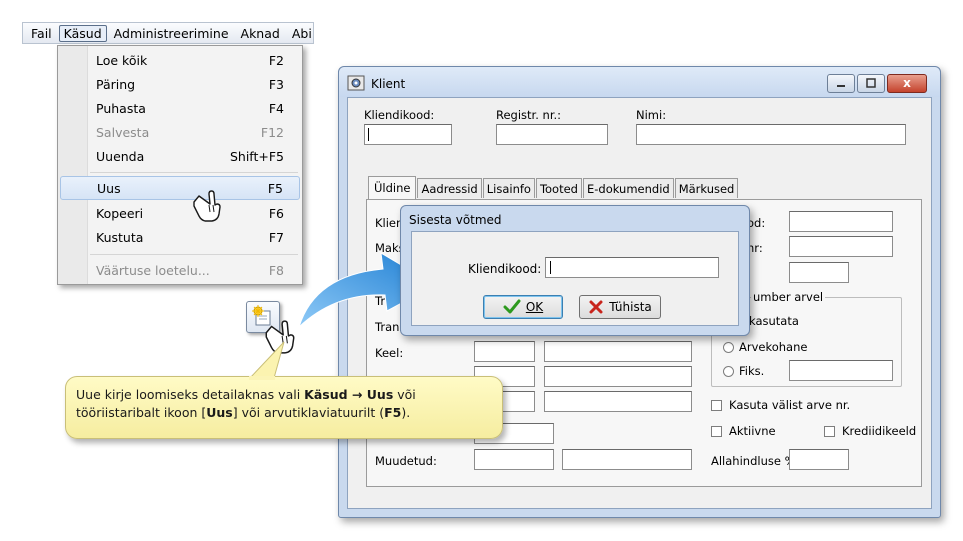 The width and height of the screenshot is (963, 541). What do you see at coordinates (819, 459) in the screenshot?
I see `allahindlus-input` at bounding box center [819, 459].